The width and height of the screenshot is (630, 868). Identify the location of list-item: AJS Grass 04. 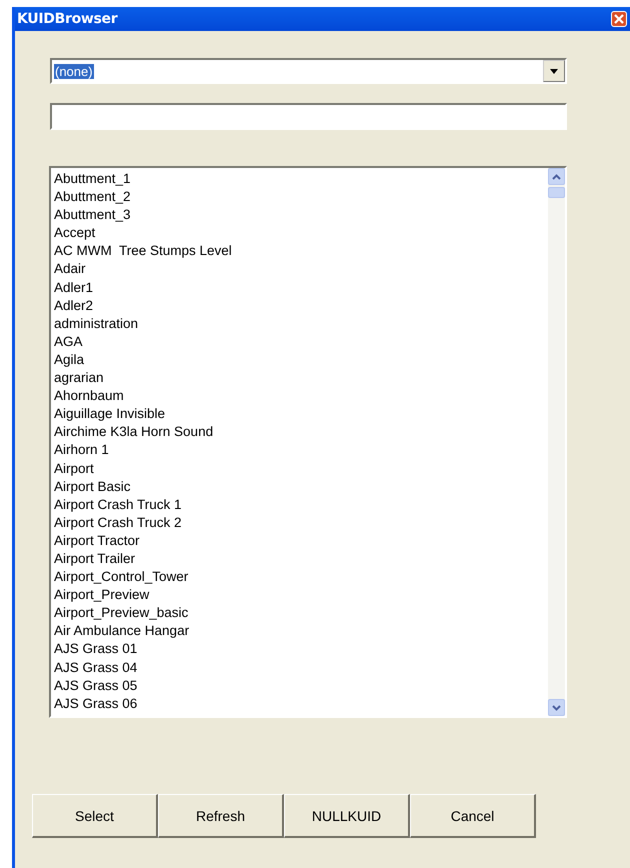
(301, 667).